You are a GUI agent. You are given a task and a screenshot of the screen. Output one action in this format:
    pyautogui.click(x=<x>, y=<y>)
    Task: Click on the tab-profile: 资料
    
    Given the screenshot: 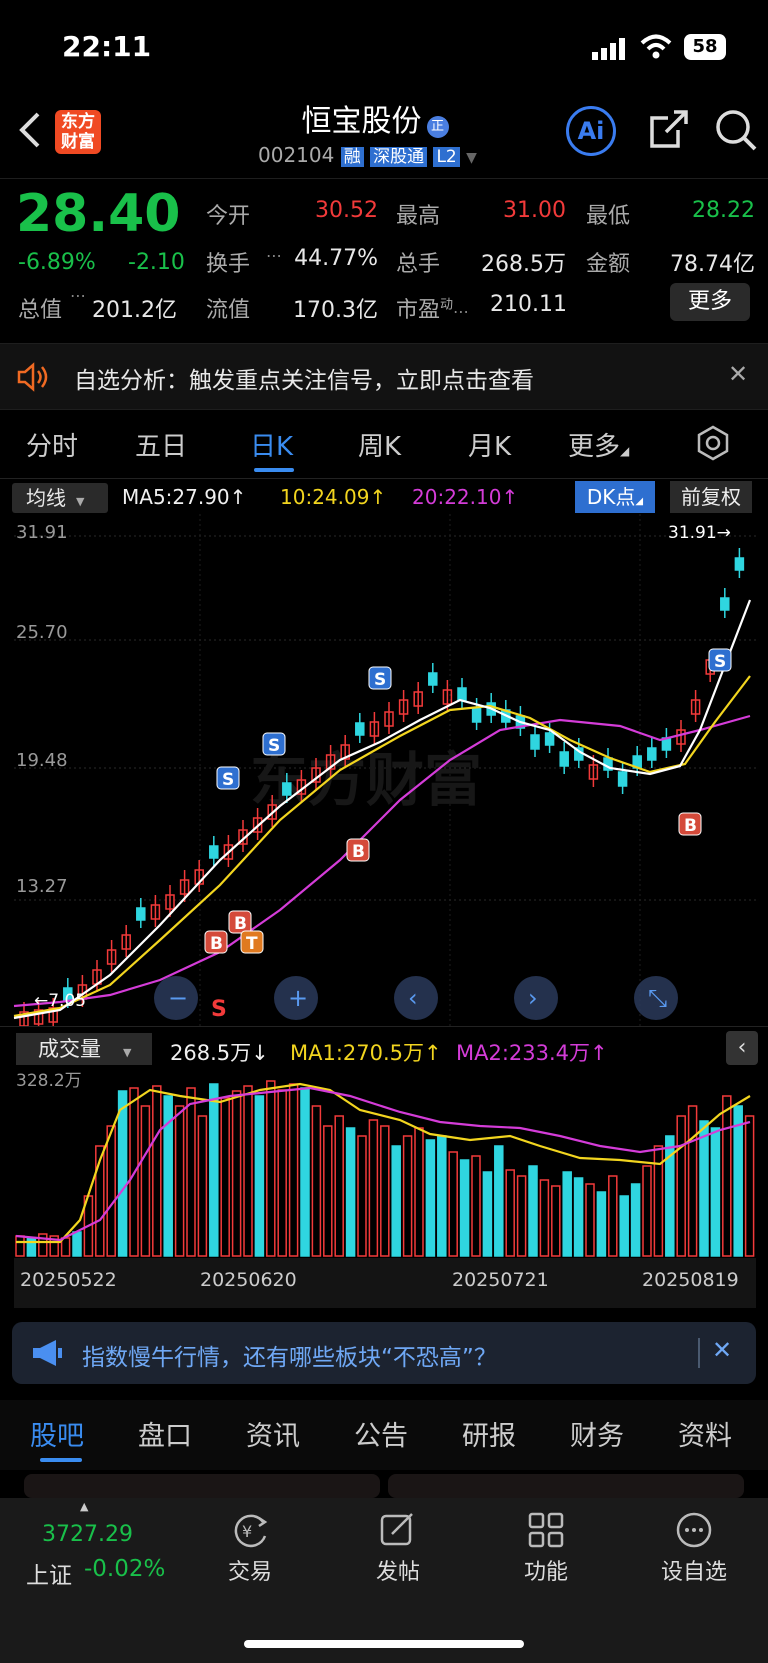 What is the action you would take?
    pyautogui.click(x=705, y=1433)
    